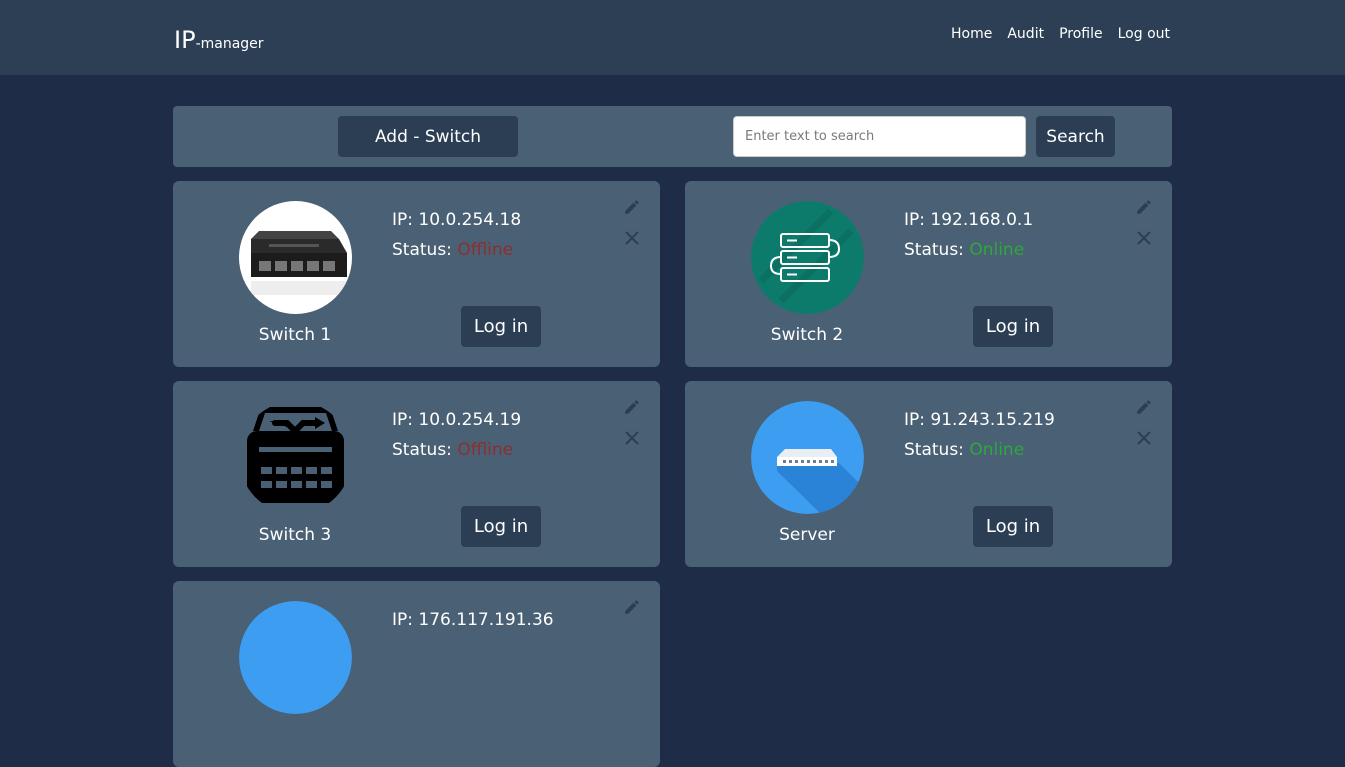 The height and width of the screenshot is (767, 1345). I want to click on ip-value: 91.243.15.219, so click(992, 420).